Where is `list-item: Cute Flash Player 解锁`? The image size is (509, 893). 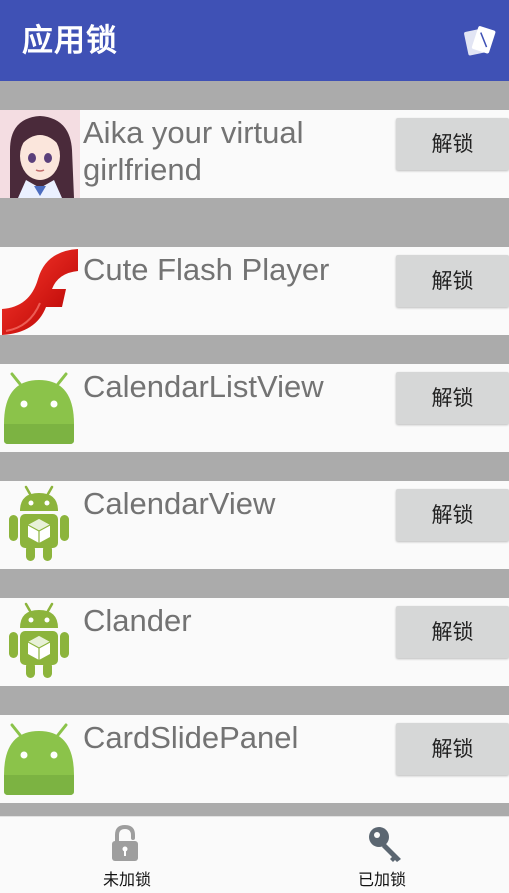 list-item: Cute Flash Player 解锁 is located at coordinates (254, 291).